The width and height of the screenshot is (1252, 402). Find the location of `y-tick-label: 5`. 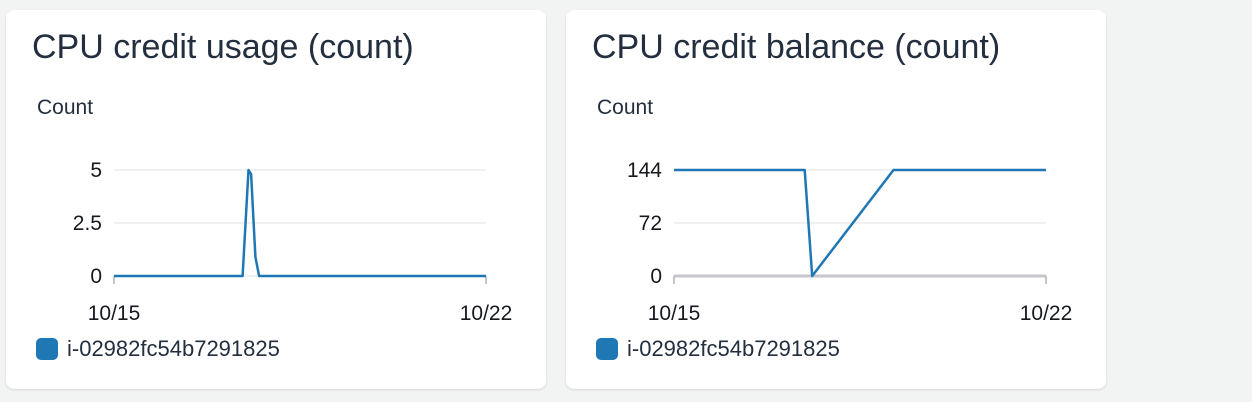

y-tick-label: 5 is located at coordinates (96, 170).